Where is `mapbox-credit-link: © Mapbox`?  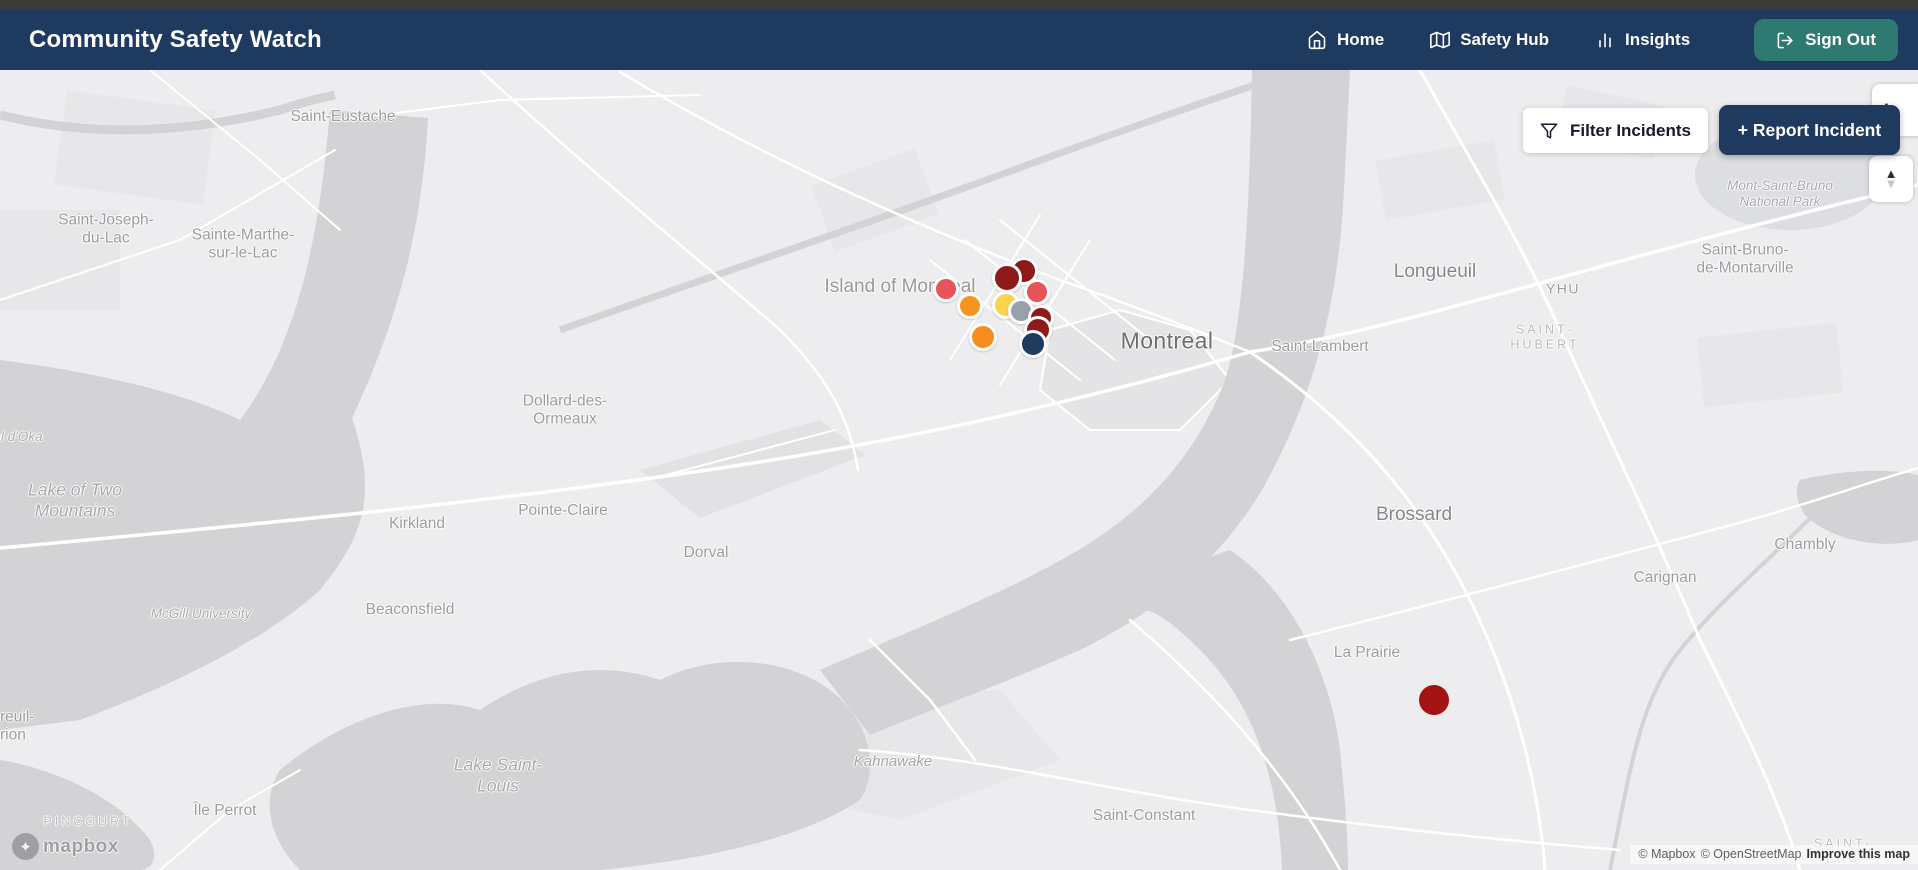 mapbox-credit-link: © Mapbox is located at coordinates (1666, 854).